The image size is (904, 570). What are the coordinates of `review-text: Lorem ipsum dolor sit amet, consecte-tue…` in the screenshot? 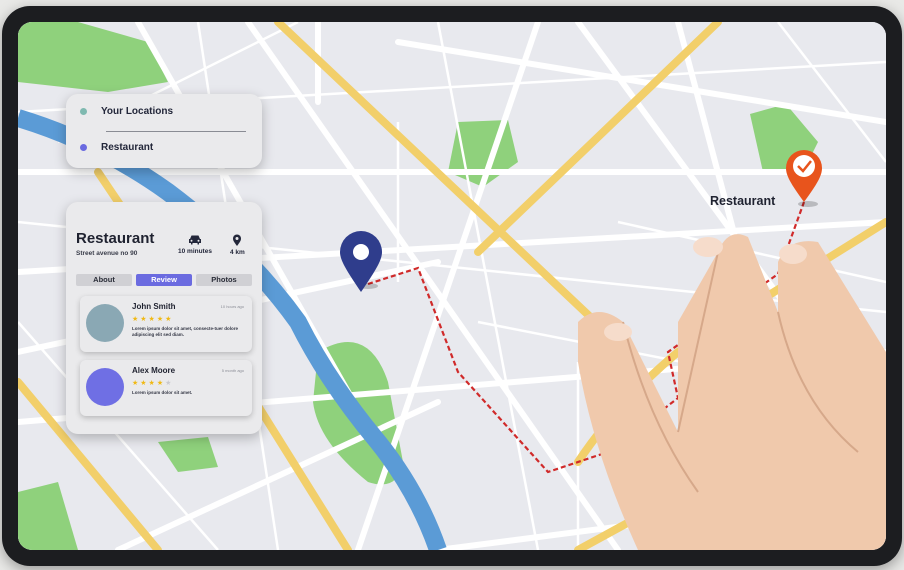 It's located at (185, 331).